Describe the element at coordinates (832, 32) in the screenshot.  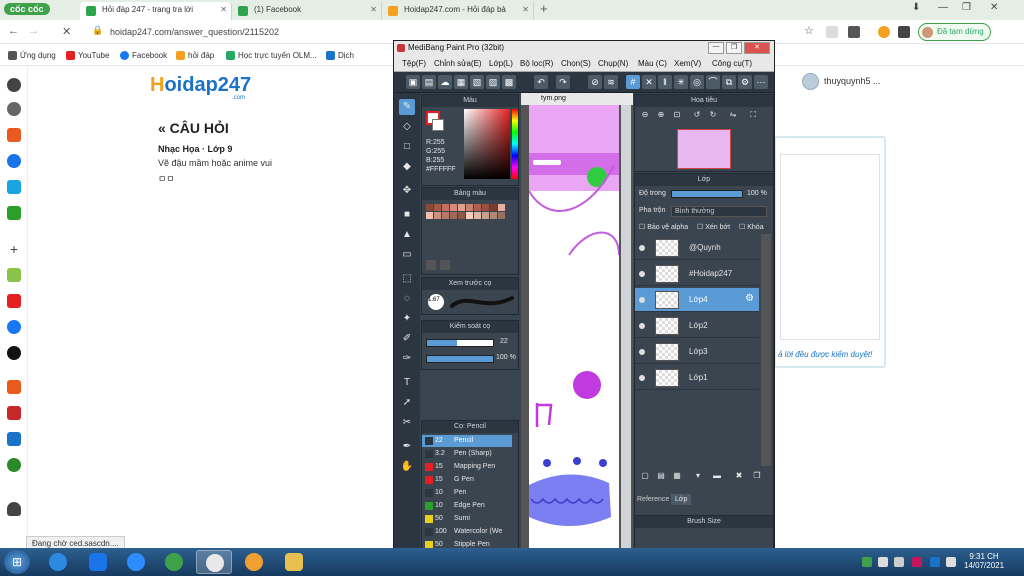
I see `shield-icon` at that location.